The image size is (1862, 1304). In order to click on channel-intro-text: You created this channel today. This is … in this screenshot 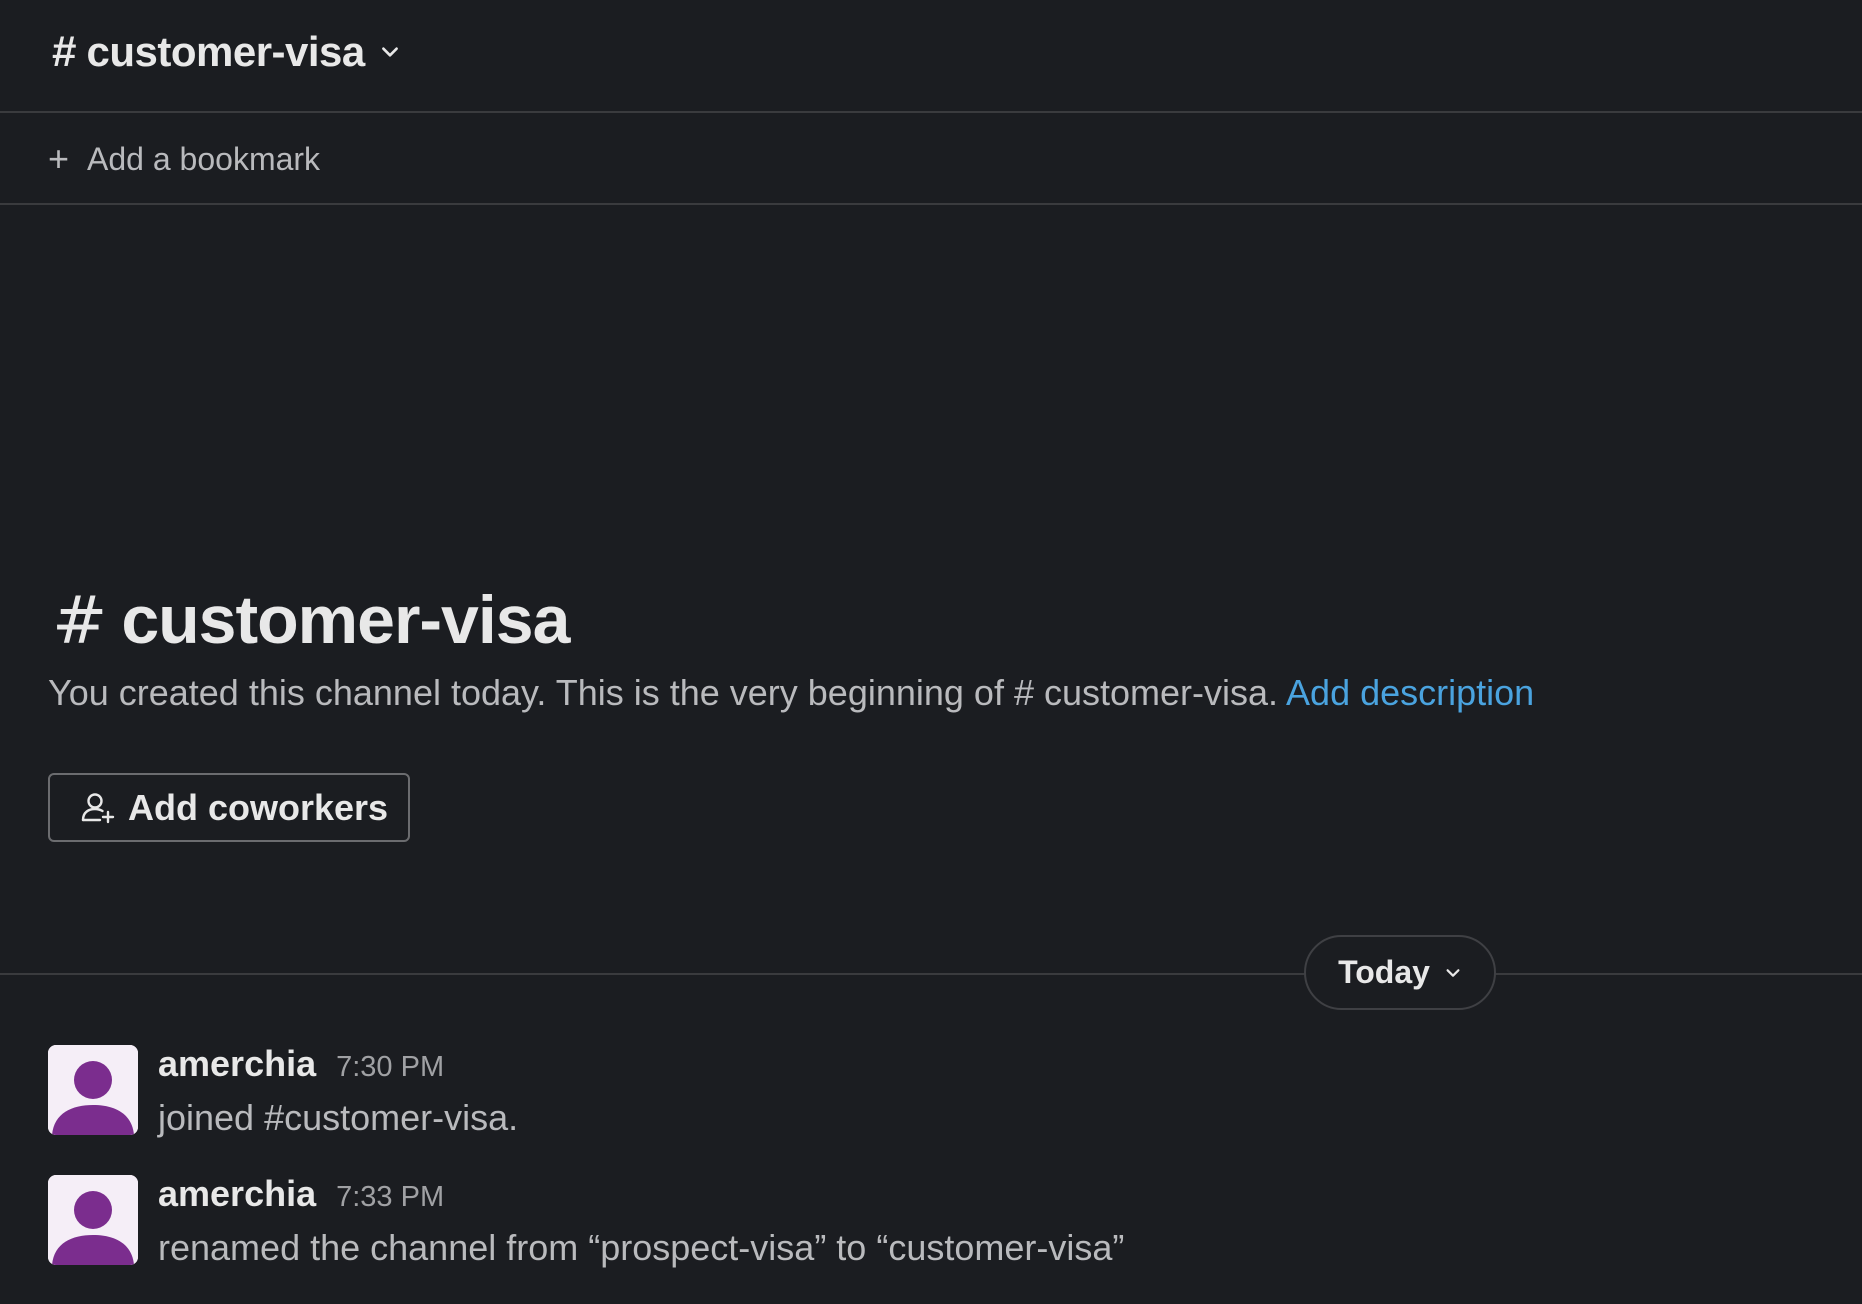, I will do `click(663, 692)`.